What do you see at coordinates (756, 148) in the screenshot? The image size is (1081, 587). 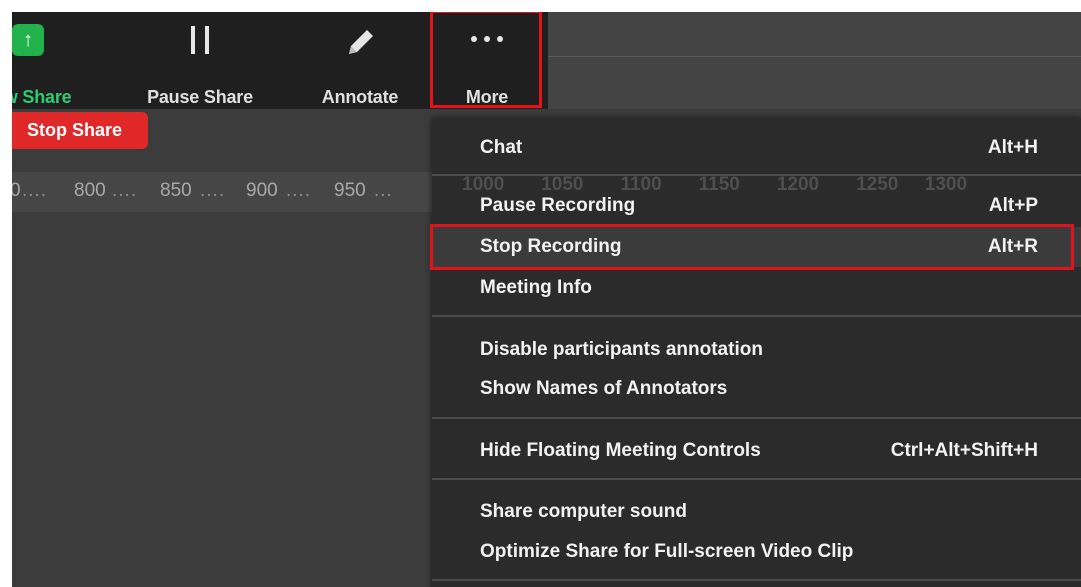 I see `menu-item-chat: Chat Alt+H` at bounding box center [756, 148].